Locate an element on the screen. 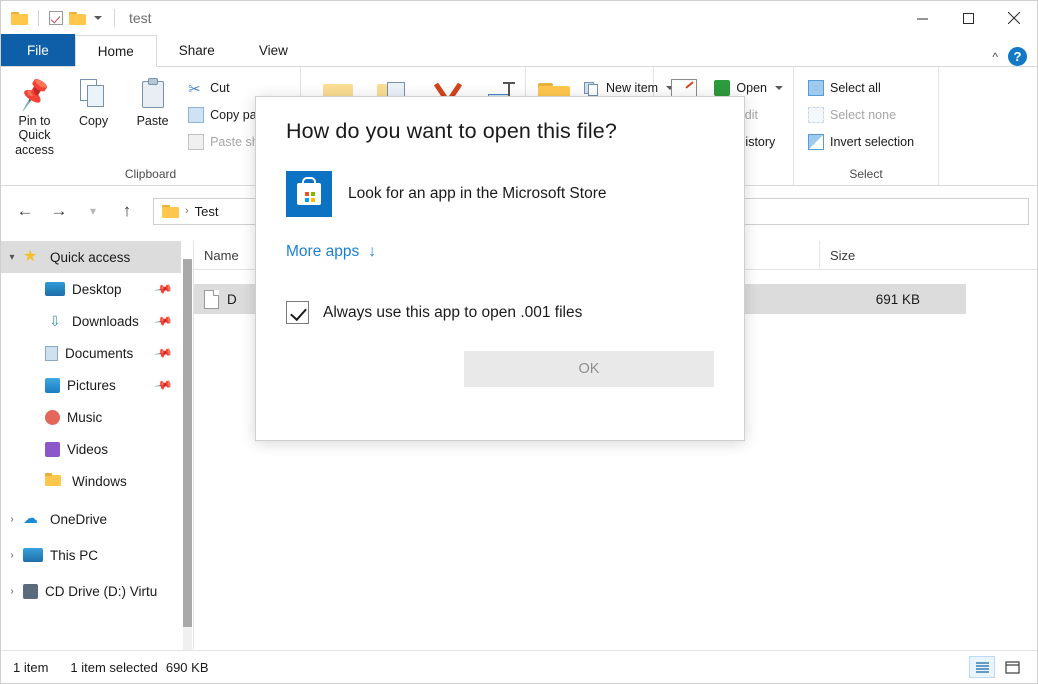 This screenshot has height=684, width=1038. tab-home: Home is located at coordinates (115, 51).